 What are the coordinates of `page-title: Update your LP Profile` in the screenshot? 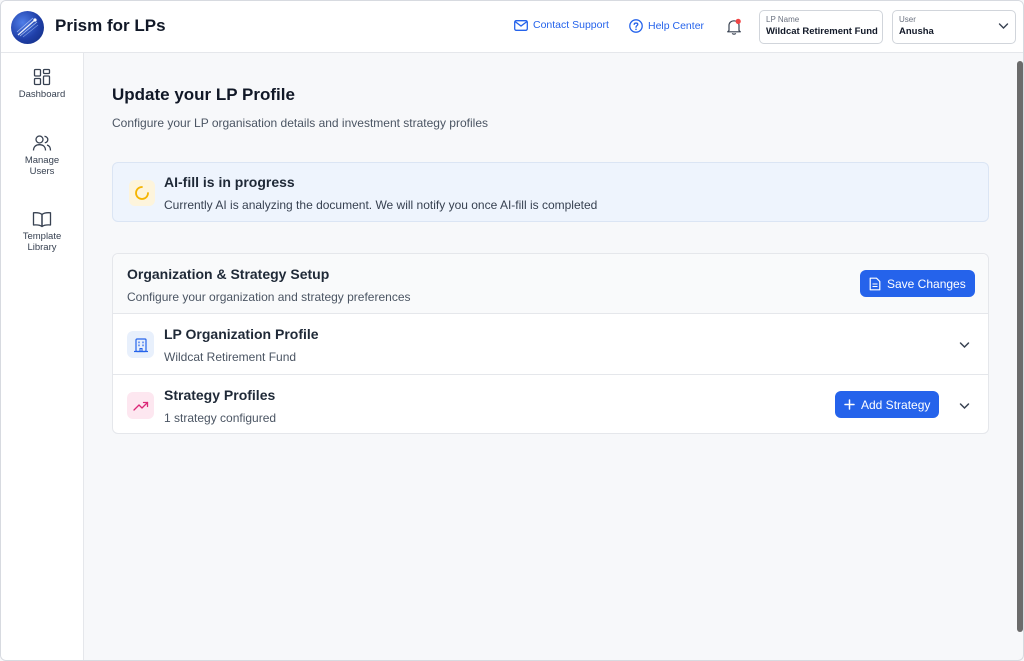 It's located at (203, 94).